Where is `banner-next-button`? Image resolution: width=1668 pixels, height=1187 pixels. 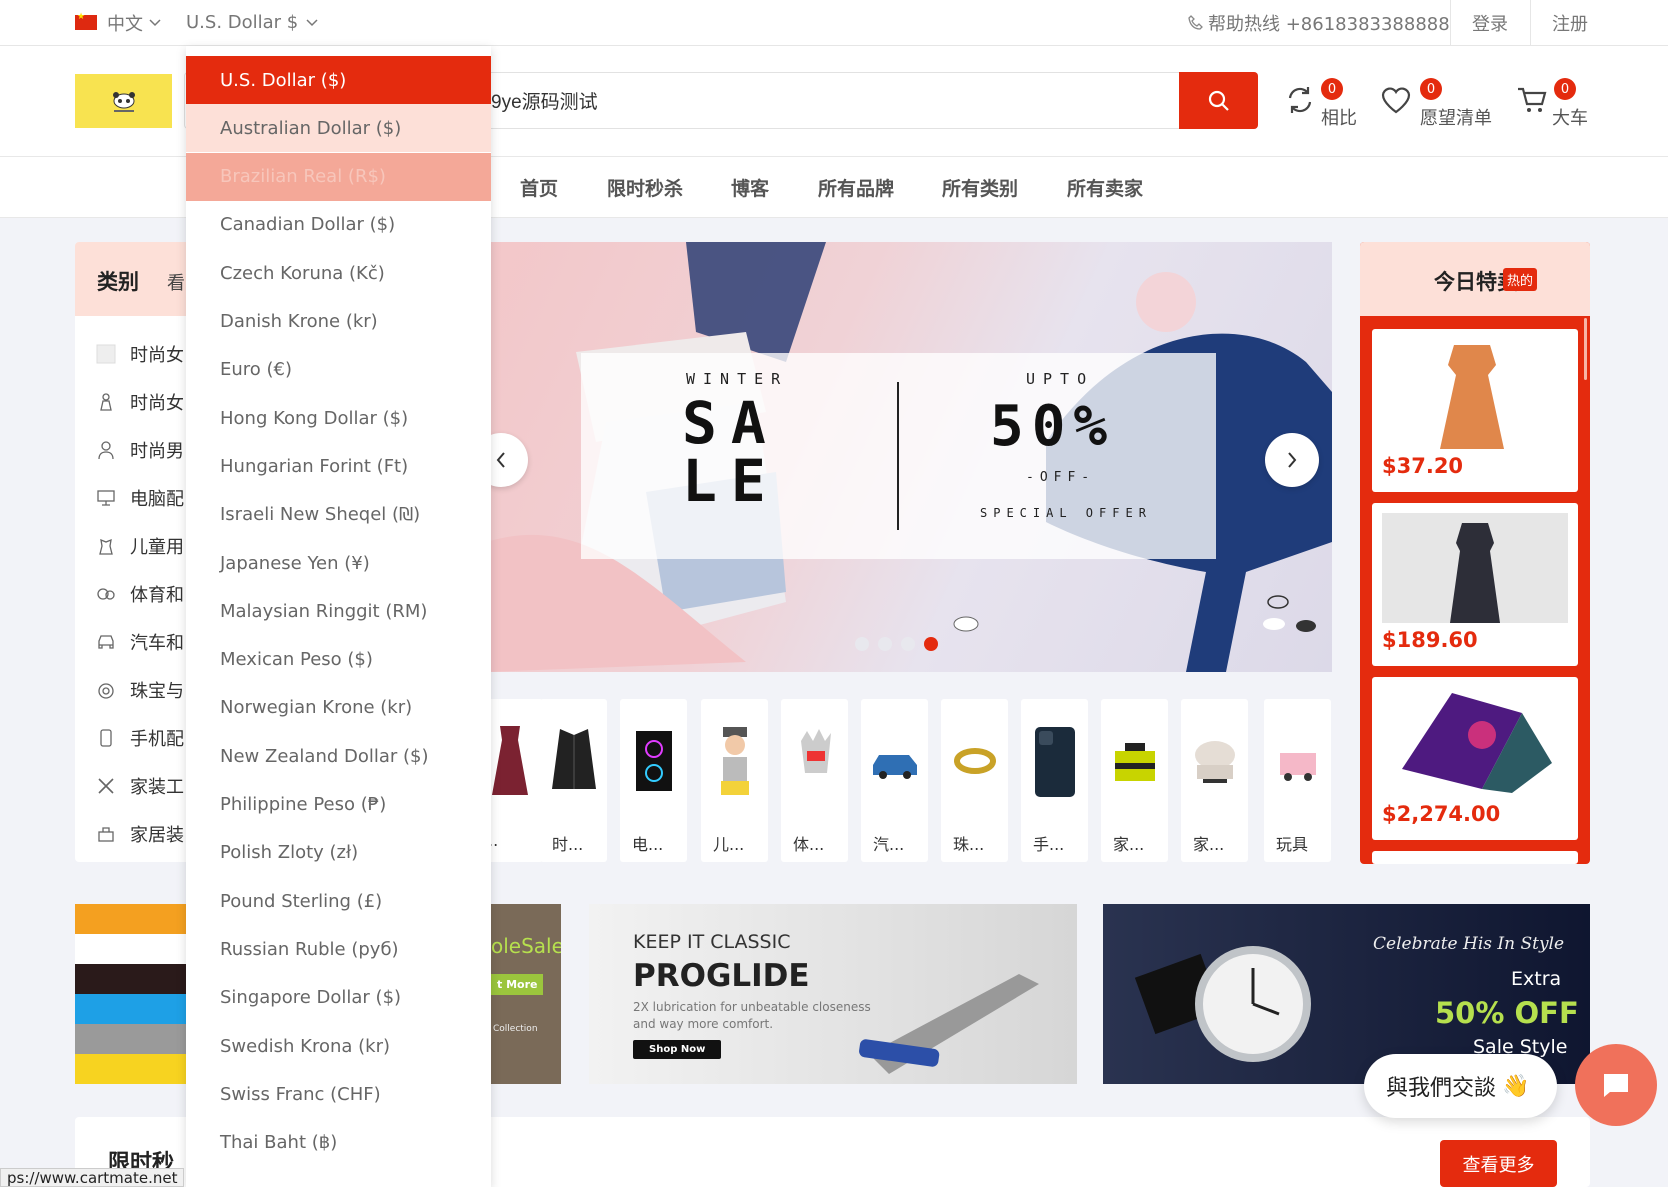
banner-next-button is located at coordinates (1292, 460).